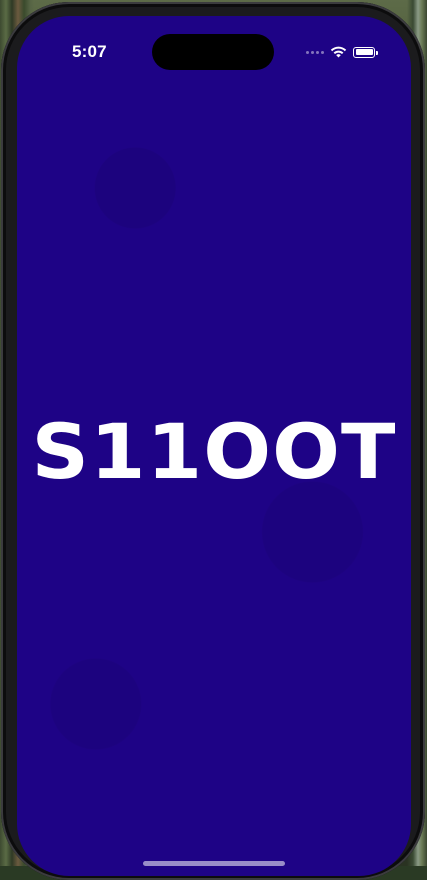 The width and height of the screenshot is (427, 880). I want to click on status-time: 5:07, so click(89, 51).